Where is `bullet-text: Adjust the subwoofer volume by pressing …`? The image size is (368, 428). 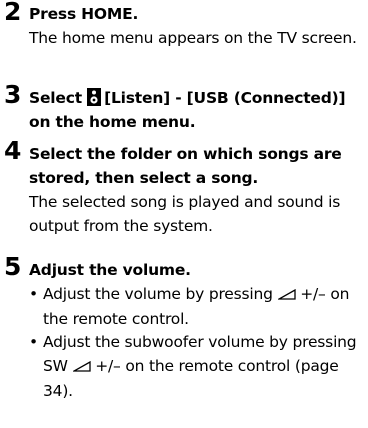
bullet-text: Adjust the subwoofer volume by pressing … is located at coordinates (200, 366).